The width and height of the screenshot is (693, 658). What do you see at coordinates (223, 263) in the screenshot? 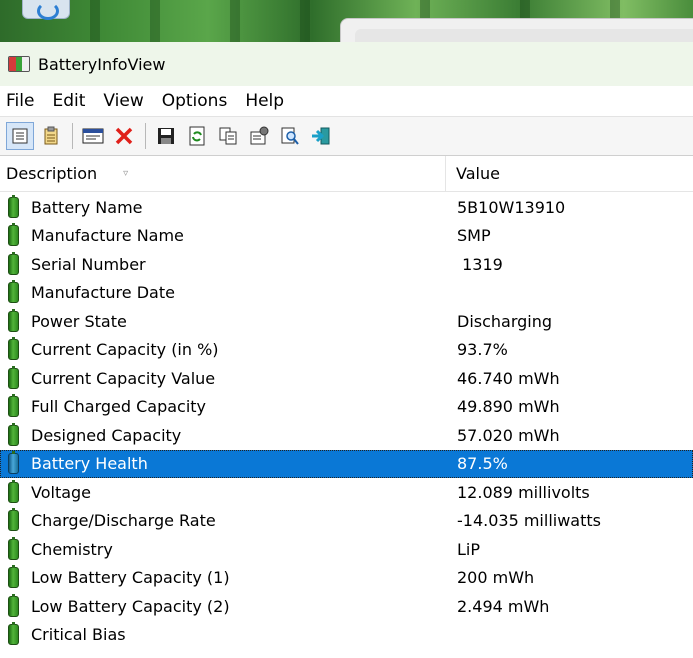
I see `list-item-description: Serial Number` at bounding box center [223, 263].